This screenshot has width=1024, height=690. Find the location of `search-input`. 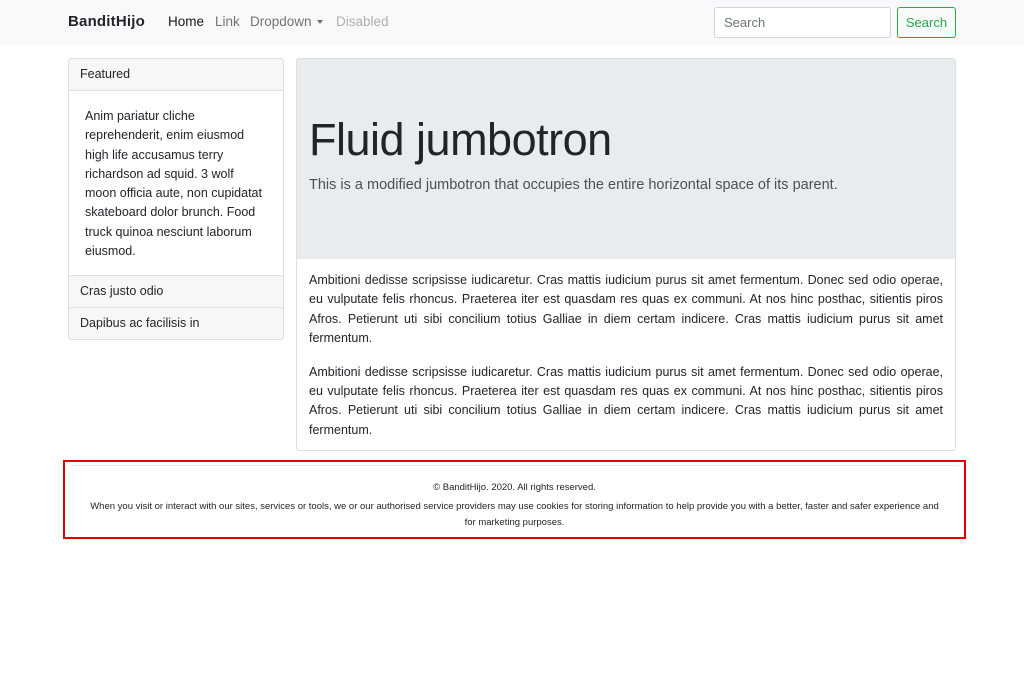

search-input is located at coordinates (802, 22).